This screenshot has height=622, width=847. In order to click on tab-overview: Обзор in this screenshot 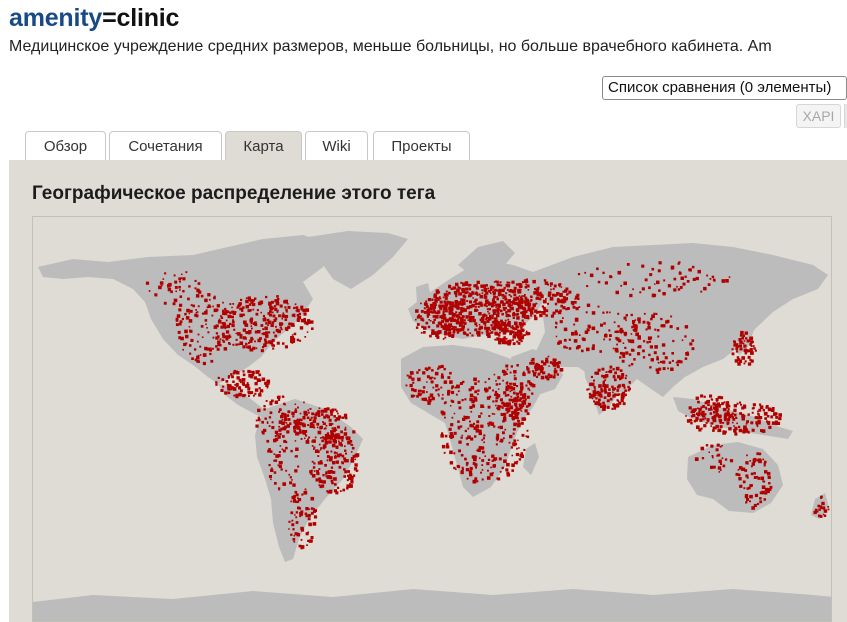, I will do `click(65, 145)`.